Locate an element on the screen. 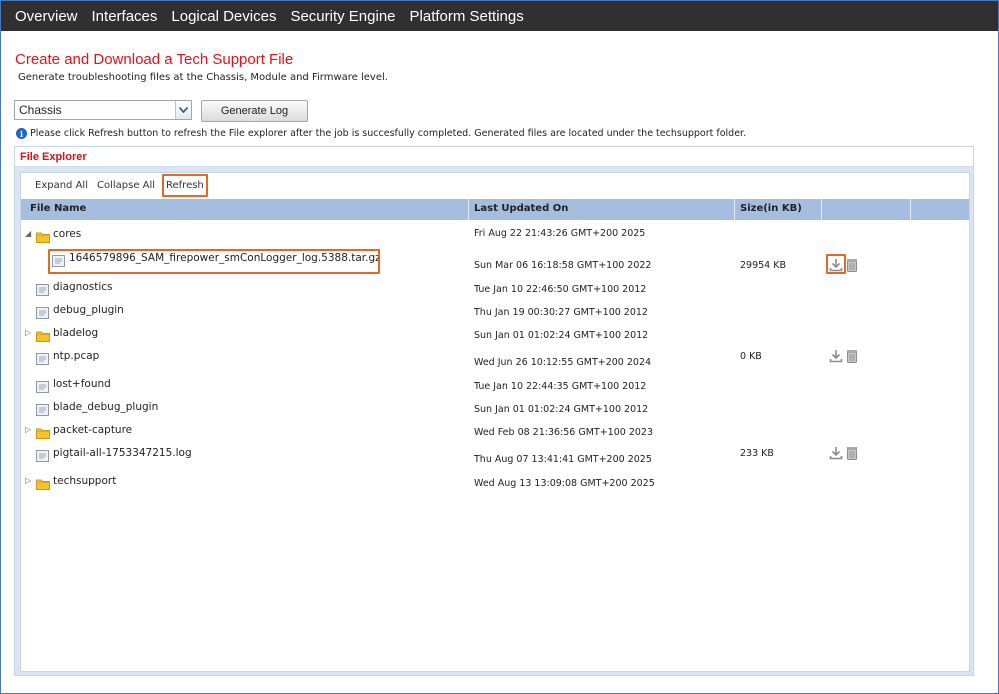 The width and height of the screenshot is (999, 694). collapse-arrow-icon: ◢ is located at coordinates (28, 233).